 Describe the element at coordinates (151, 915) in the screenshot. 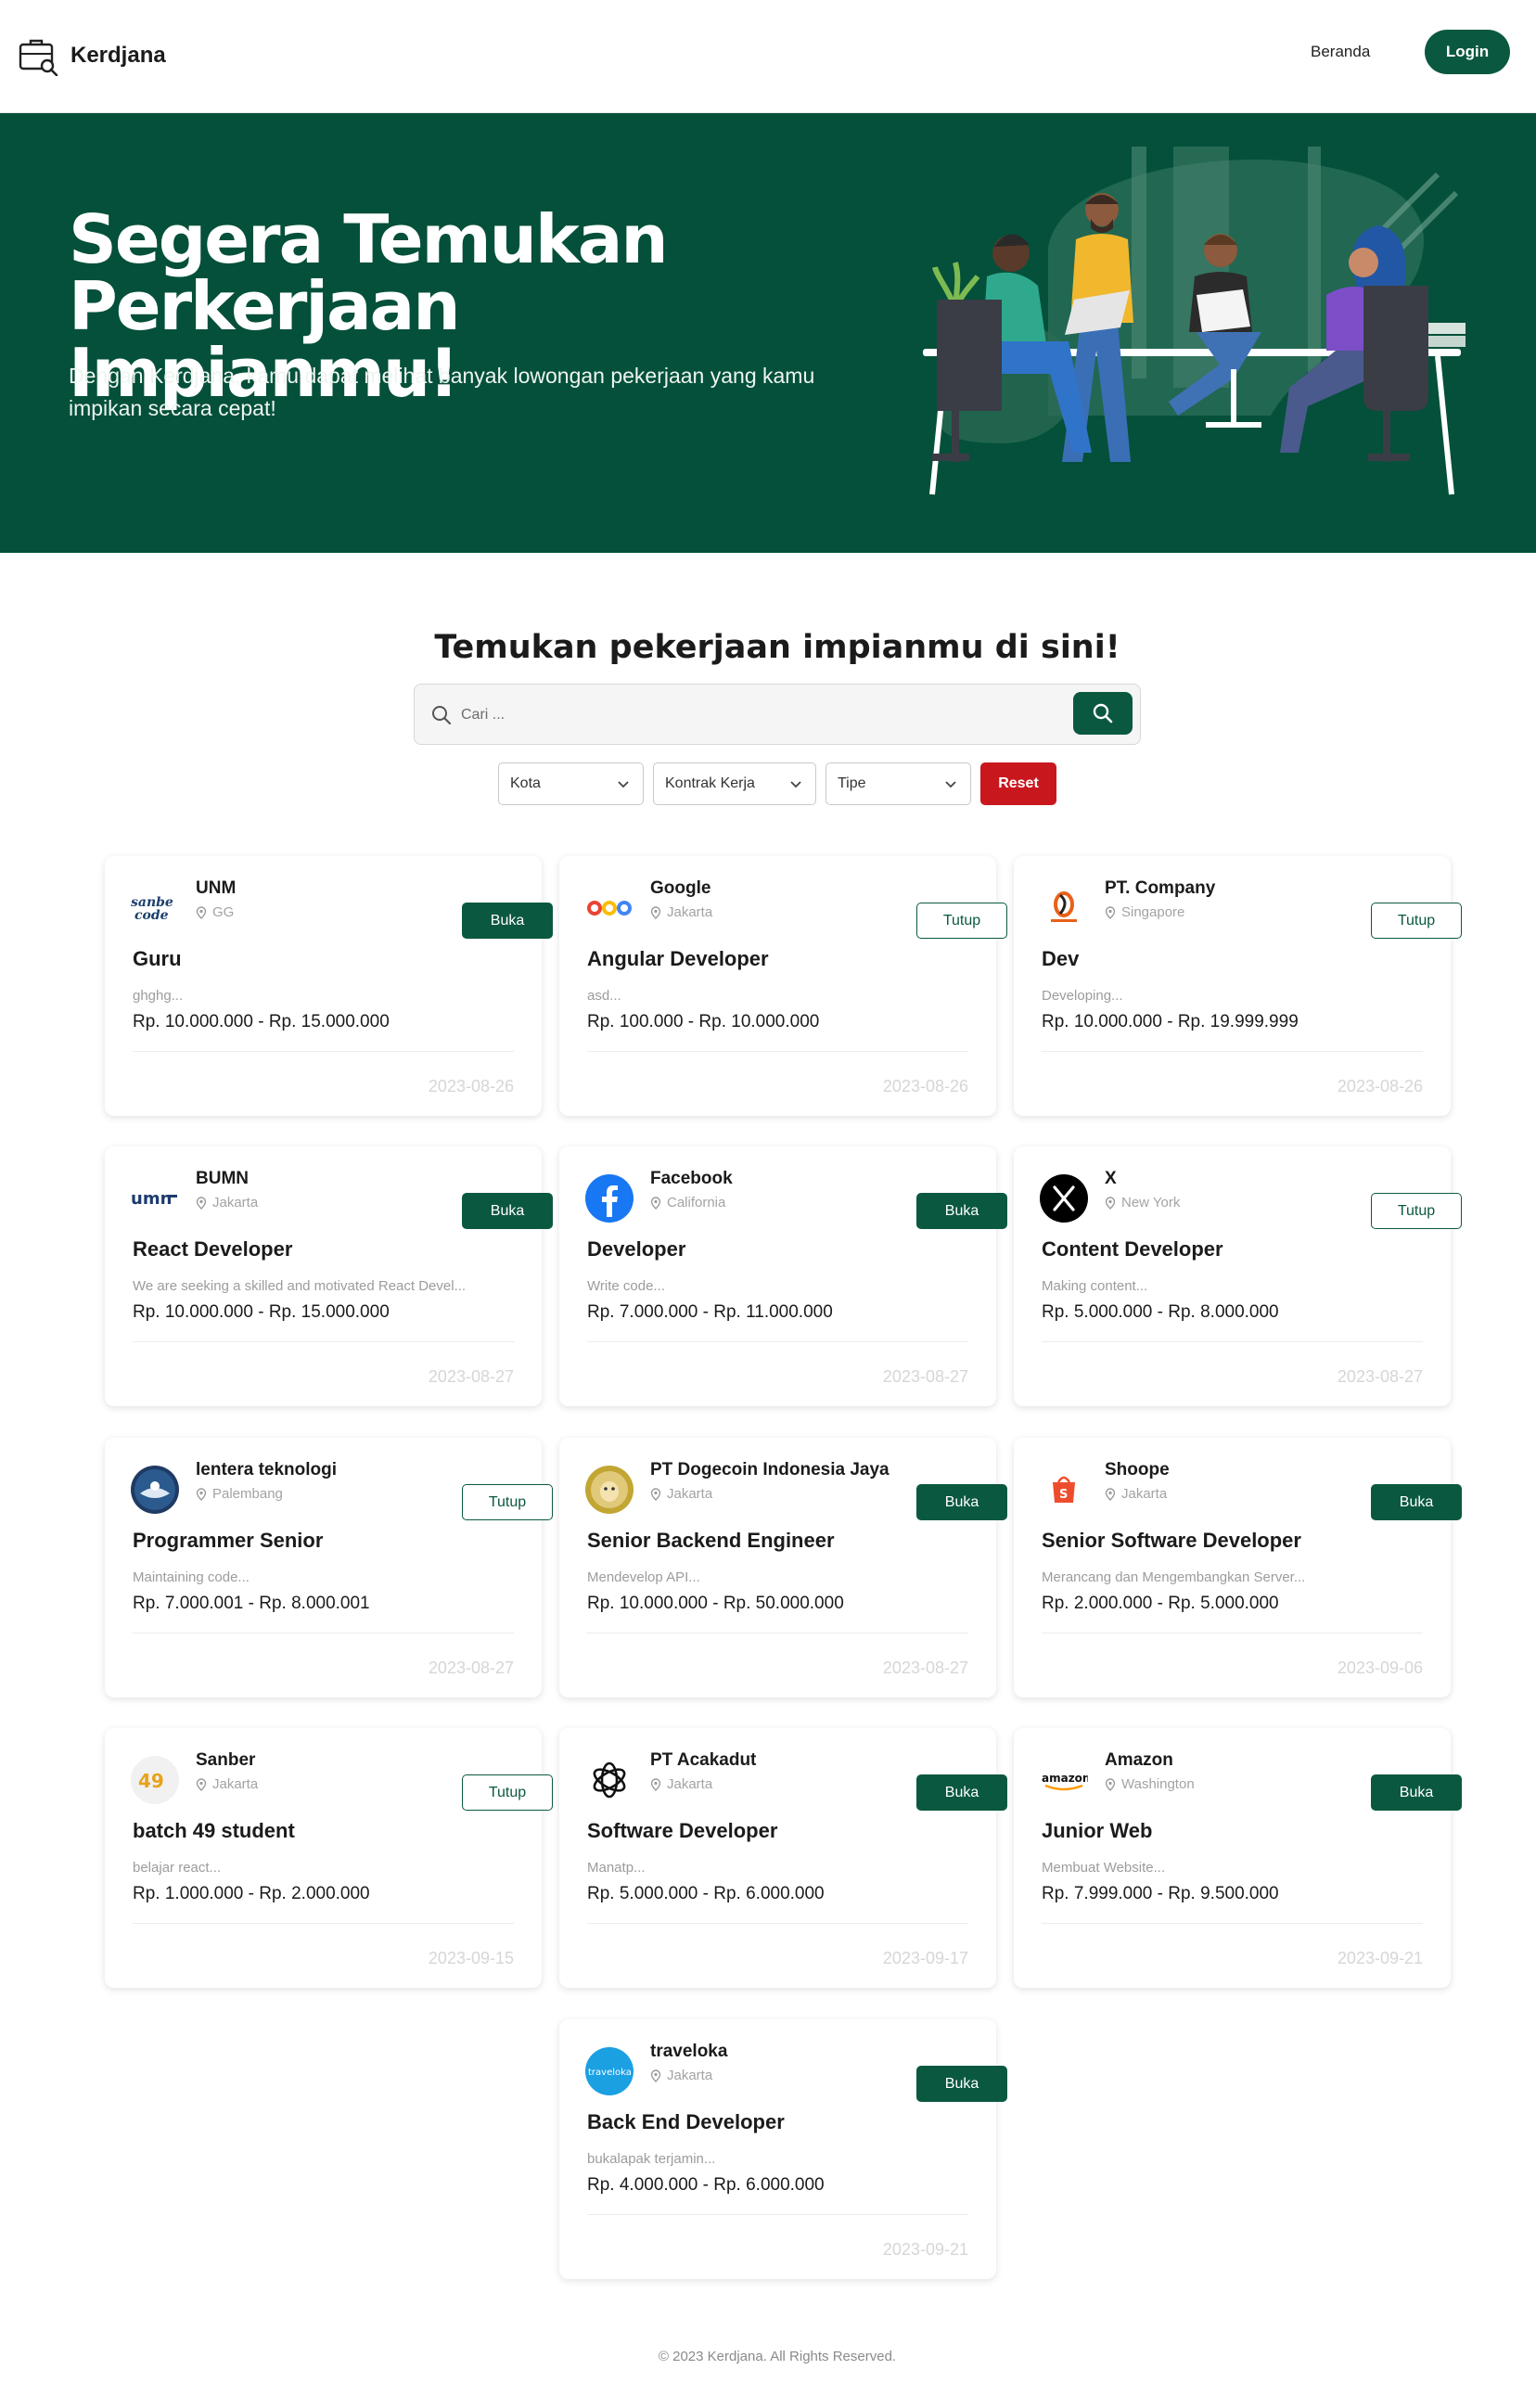

I see `svg-text: code` at that location.